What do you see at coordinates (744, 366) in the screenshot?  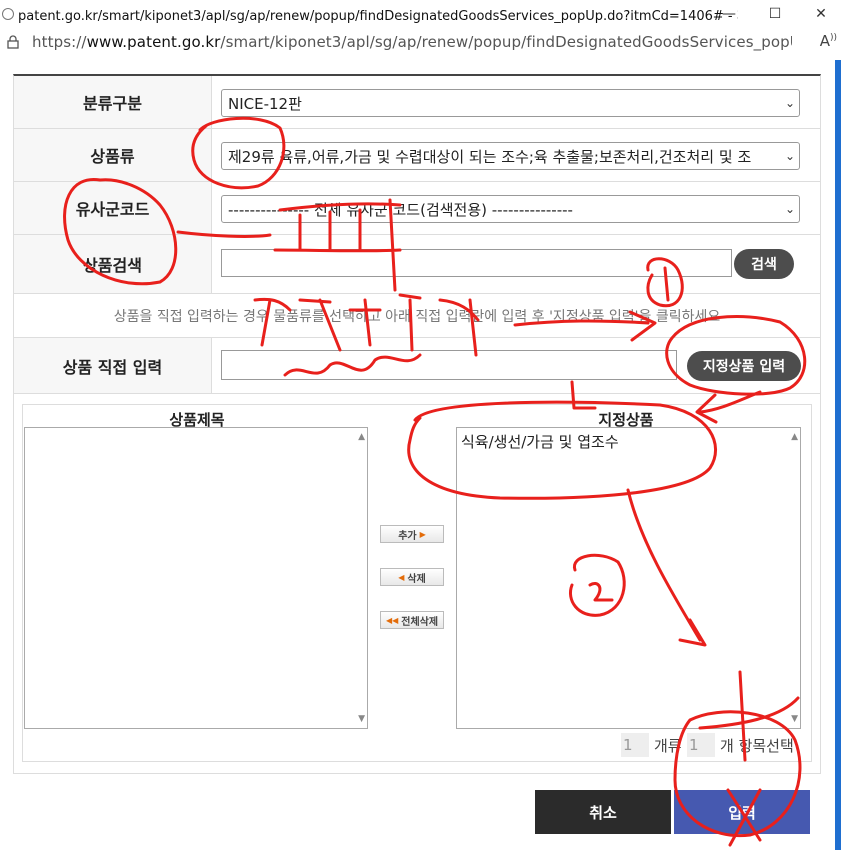 I see `designated-goods-input-button: 지정상품 입력` at bounding box center [744, 366].